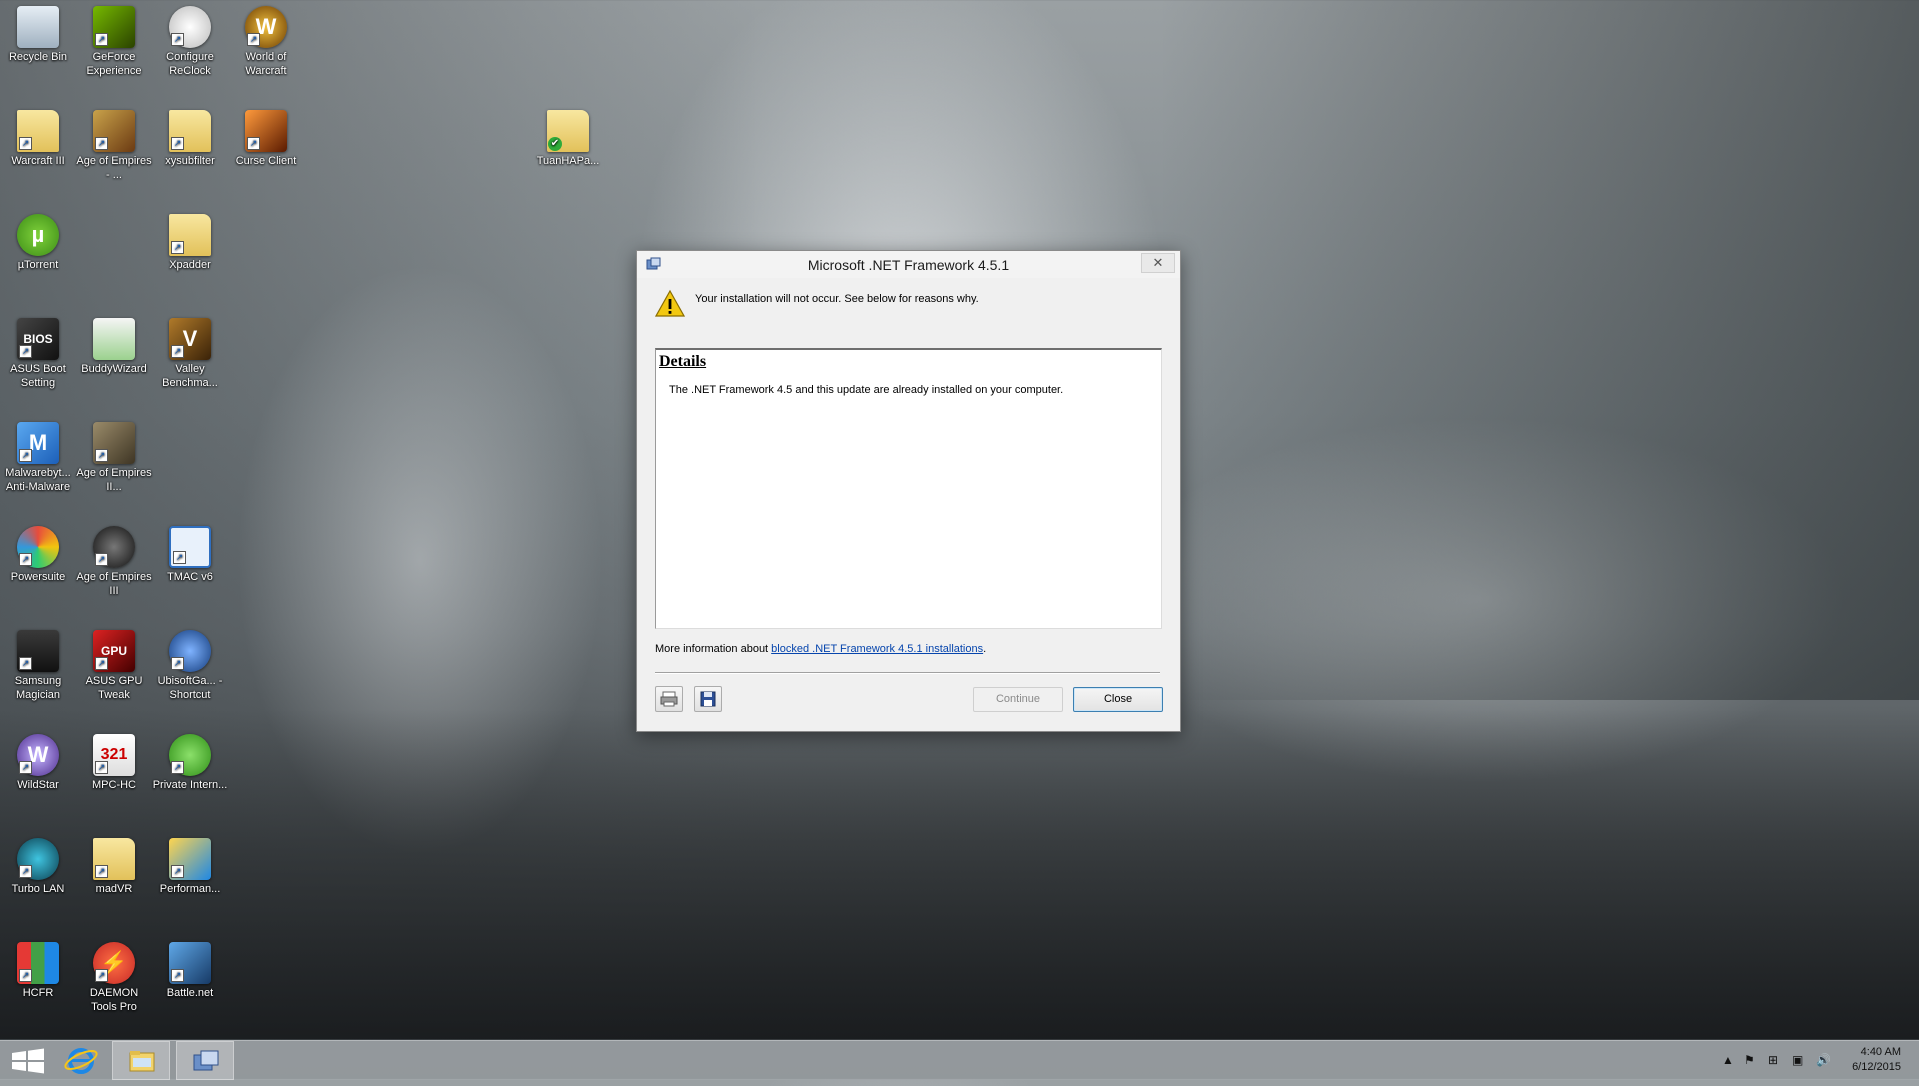 The width and height of the screenshot is (1919, 1086). I want to click on gputweak-icon: GPU ↗, so click(114, 651).